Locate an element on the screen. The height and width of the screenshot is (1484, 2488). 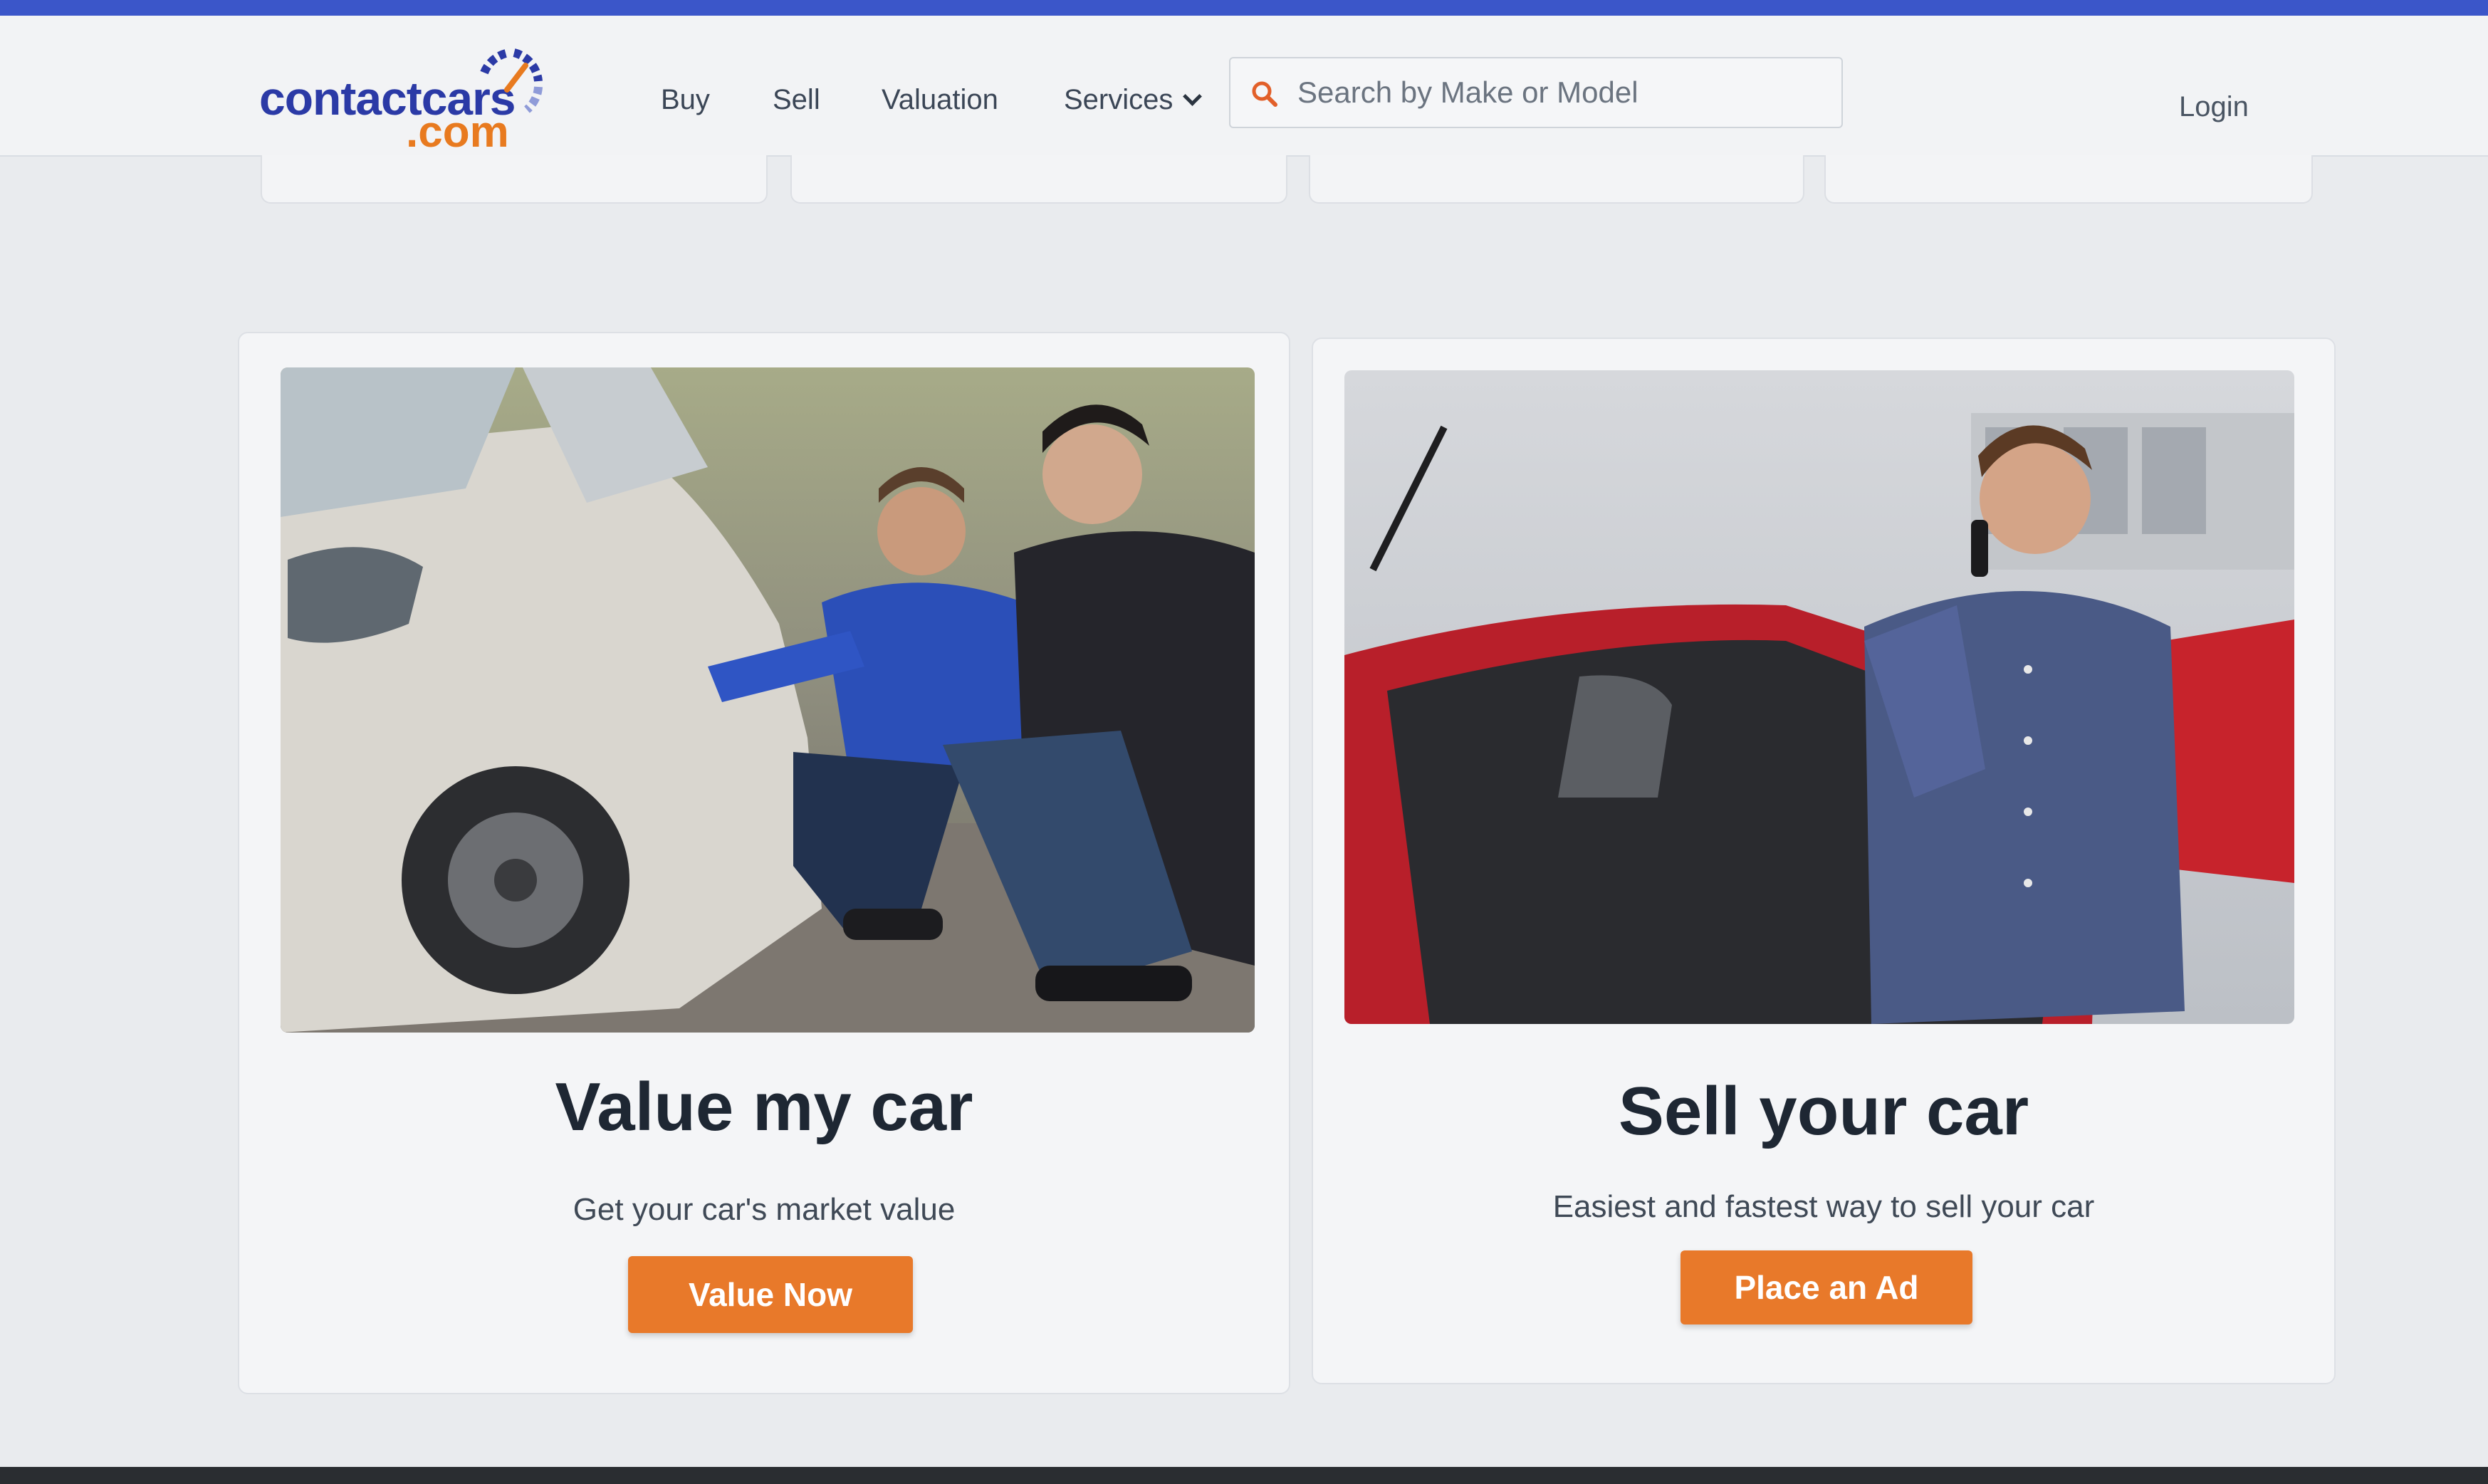
value-car-title: Value my car is located at coordinates (764, 1107).